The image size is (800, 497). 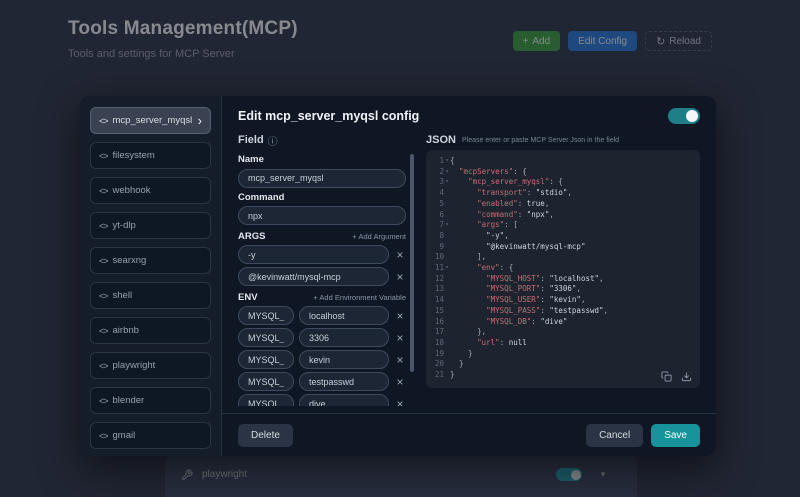 I want to click on code-line: 8 "-y",, so click(x=474, y=235).